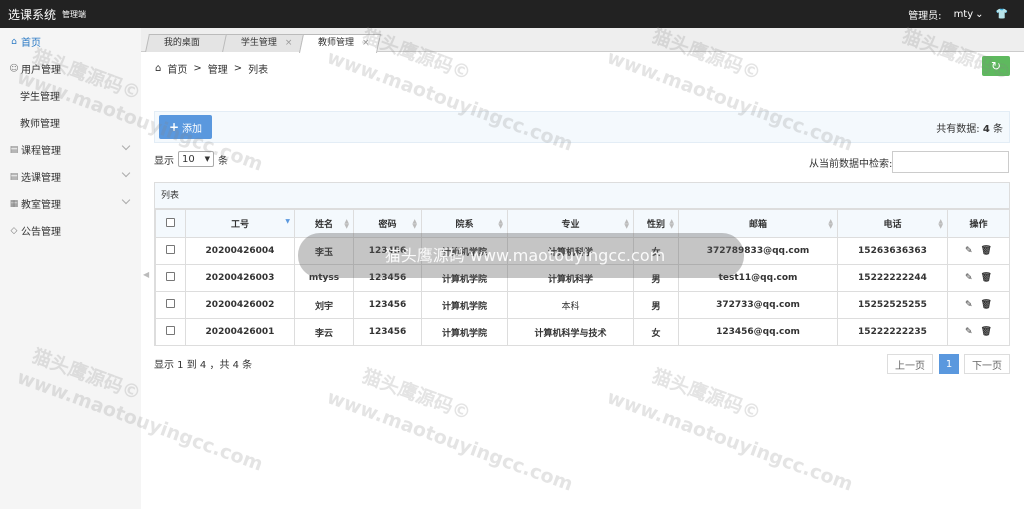 This screenshot has height=509, width=1024. What do you see at coordinates (464, 225) in the screenshot?
I see `col-label: 院系` at bounding box center [464, 225].